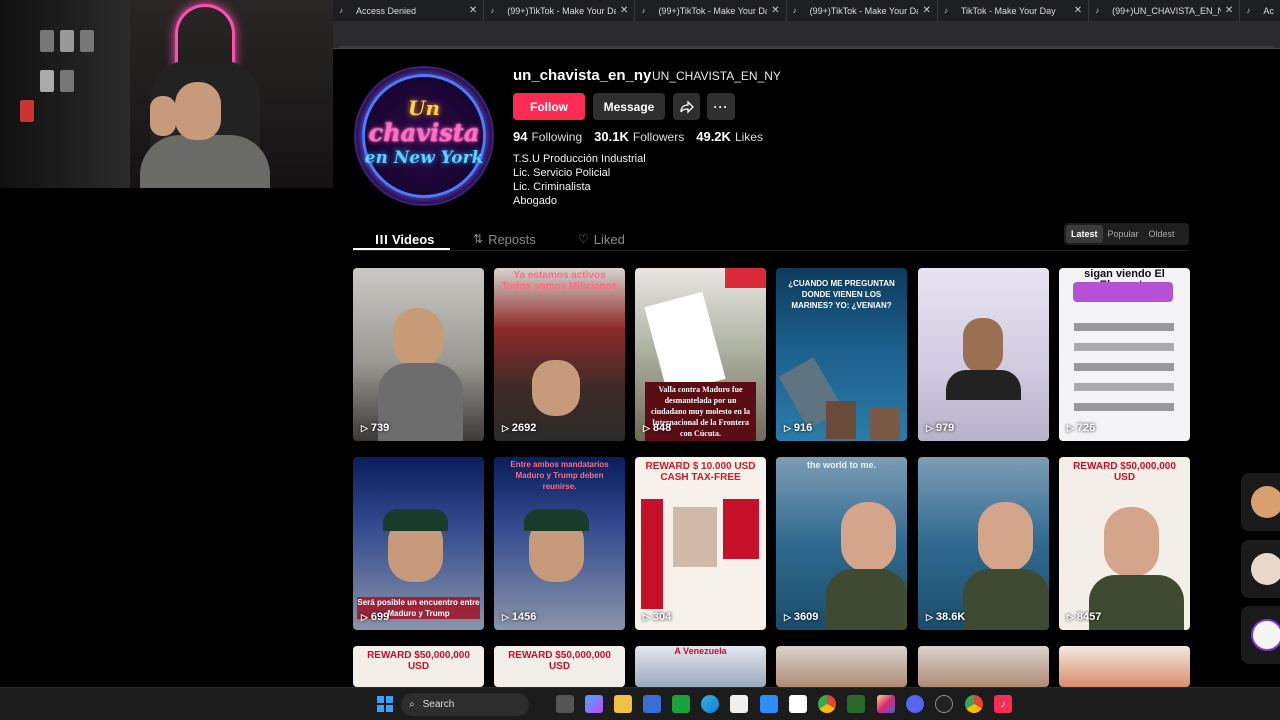 The image size is (1280, 720). What do you see at coordinates (700, 543) in the screenshot?
I see `video-thumbnail: REWARD $ 10.000 USD CASH TAX-FREE ▷ 304` at bounding box center [700, 543].